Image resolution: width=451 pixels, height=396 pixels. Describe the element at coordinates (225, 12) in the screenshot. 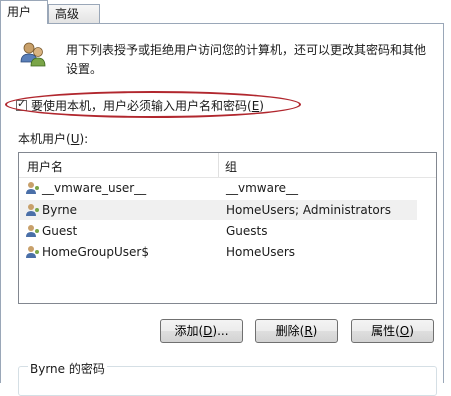

I see `tab-strip: 用户 高级` at that location.